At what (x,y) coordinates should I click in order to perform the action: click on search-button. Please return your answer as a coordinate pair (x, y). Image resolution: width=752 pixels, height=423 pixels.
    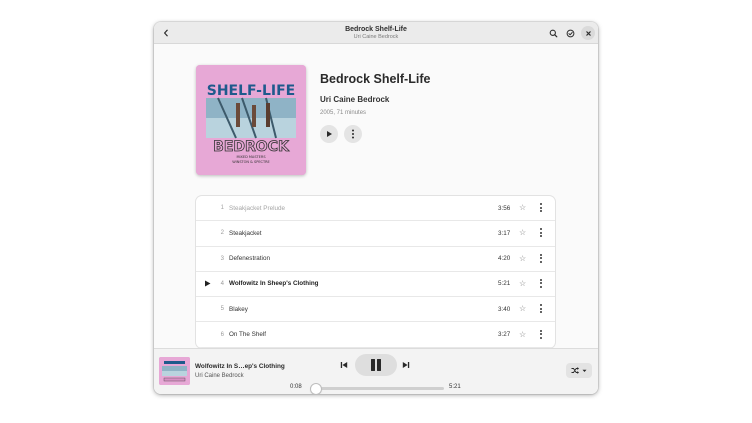
    Looking at the image, I should click on (553, 33).